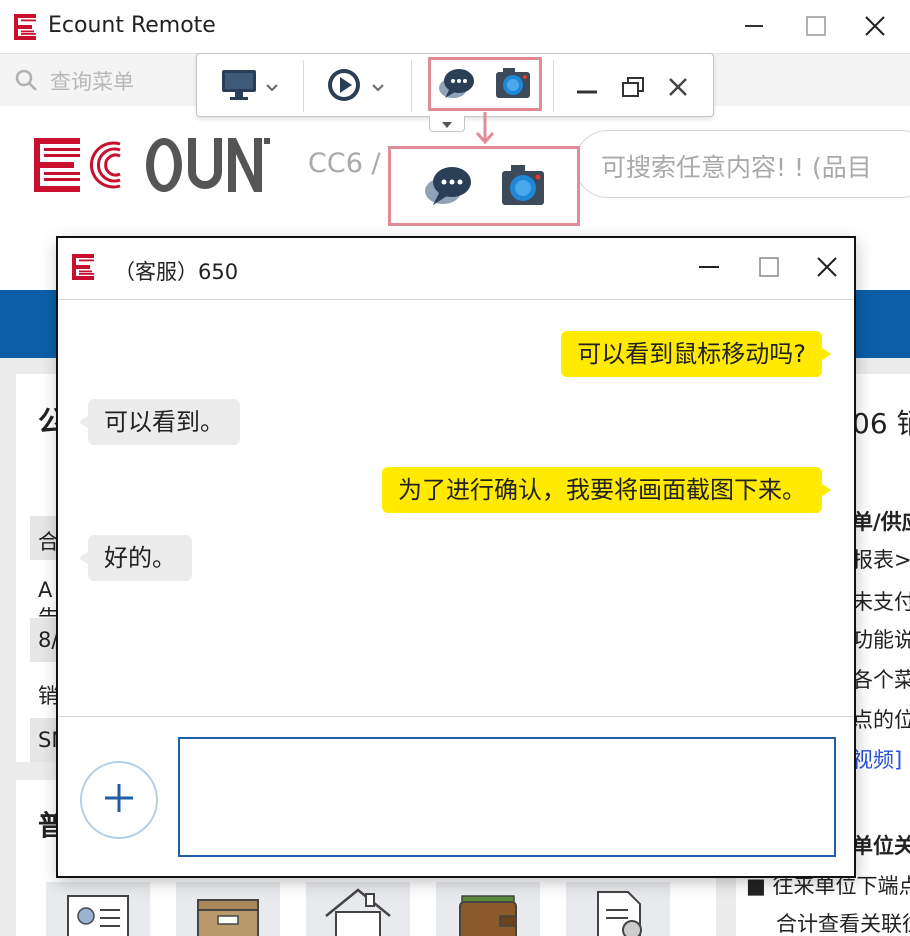  I want to click on chat-popup-title: （客服）650, so click(176, 272).